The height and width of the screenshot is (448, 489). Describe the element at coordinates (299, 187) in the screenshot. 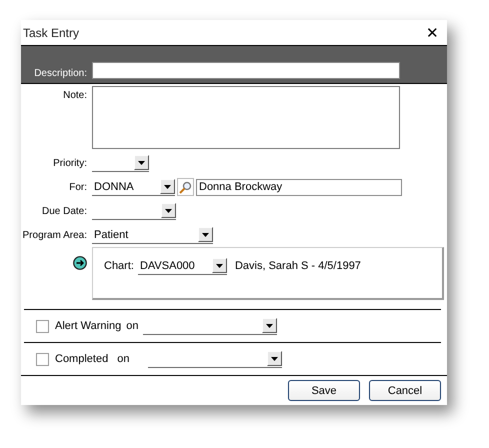

I see `user-name-field: Donna Brockway` at that location.